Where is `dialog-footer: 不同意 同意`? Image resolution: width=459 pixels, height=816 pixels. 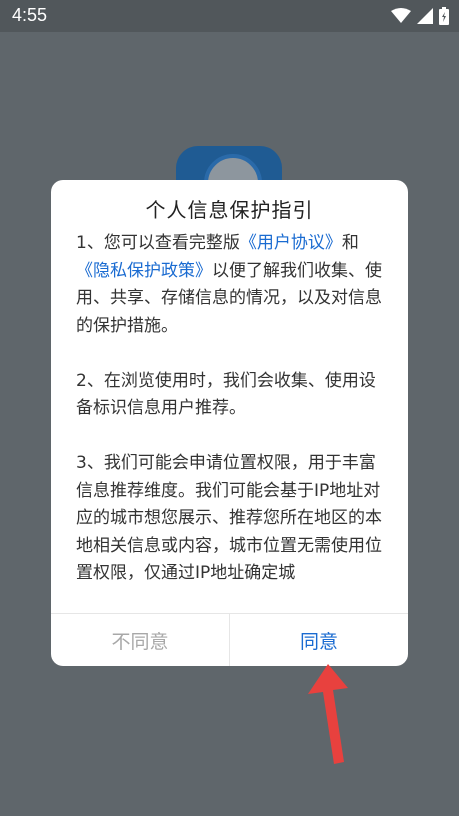 dialog-footer: 不同意 同意 is located at coordinates (229, 639).